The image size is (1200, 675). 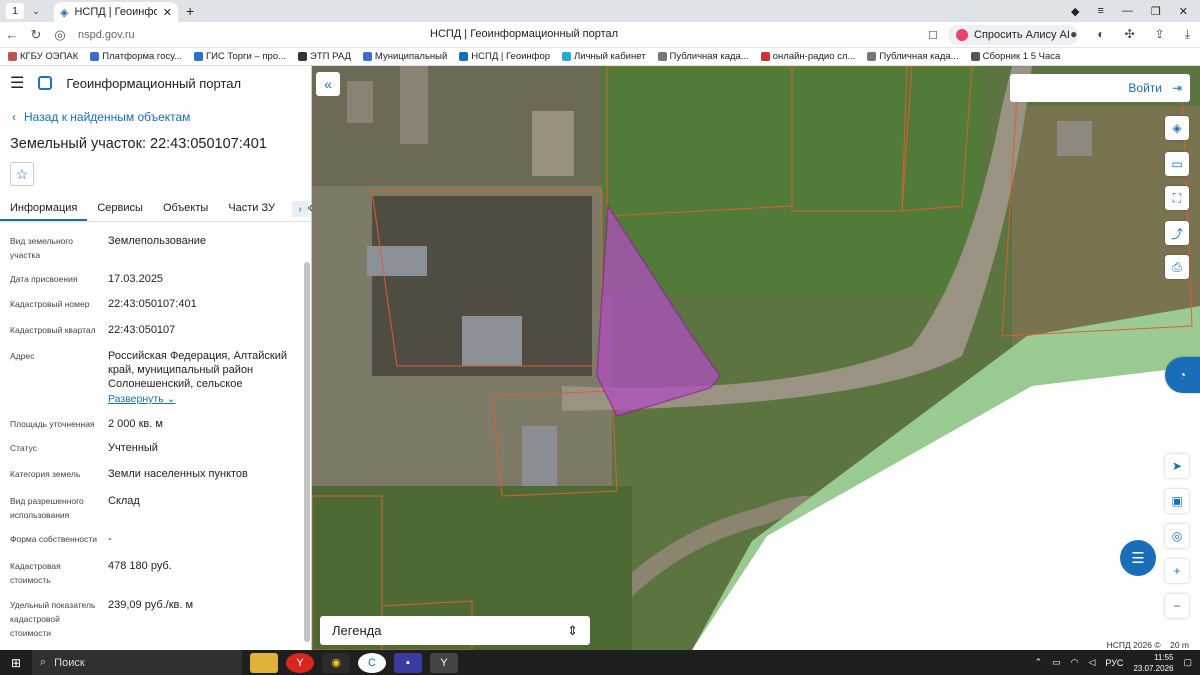 I want to click on login-button: Войти ⇥, so click(x=1100, y=88).